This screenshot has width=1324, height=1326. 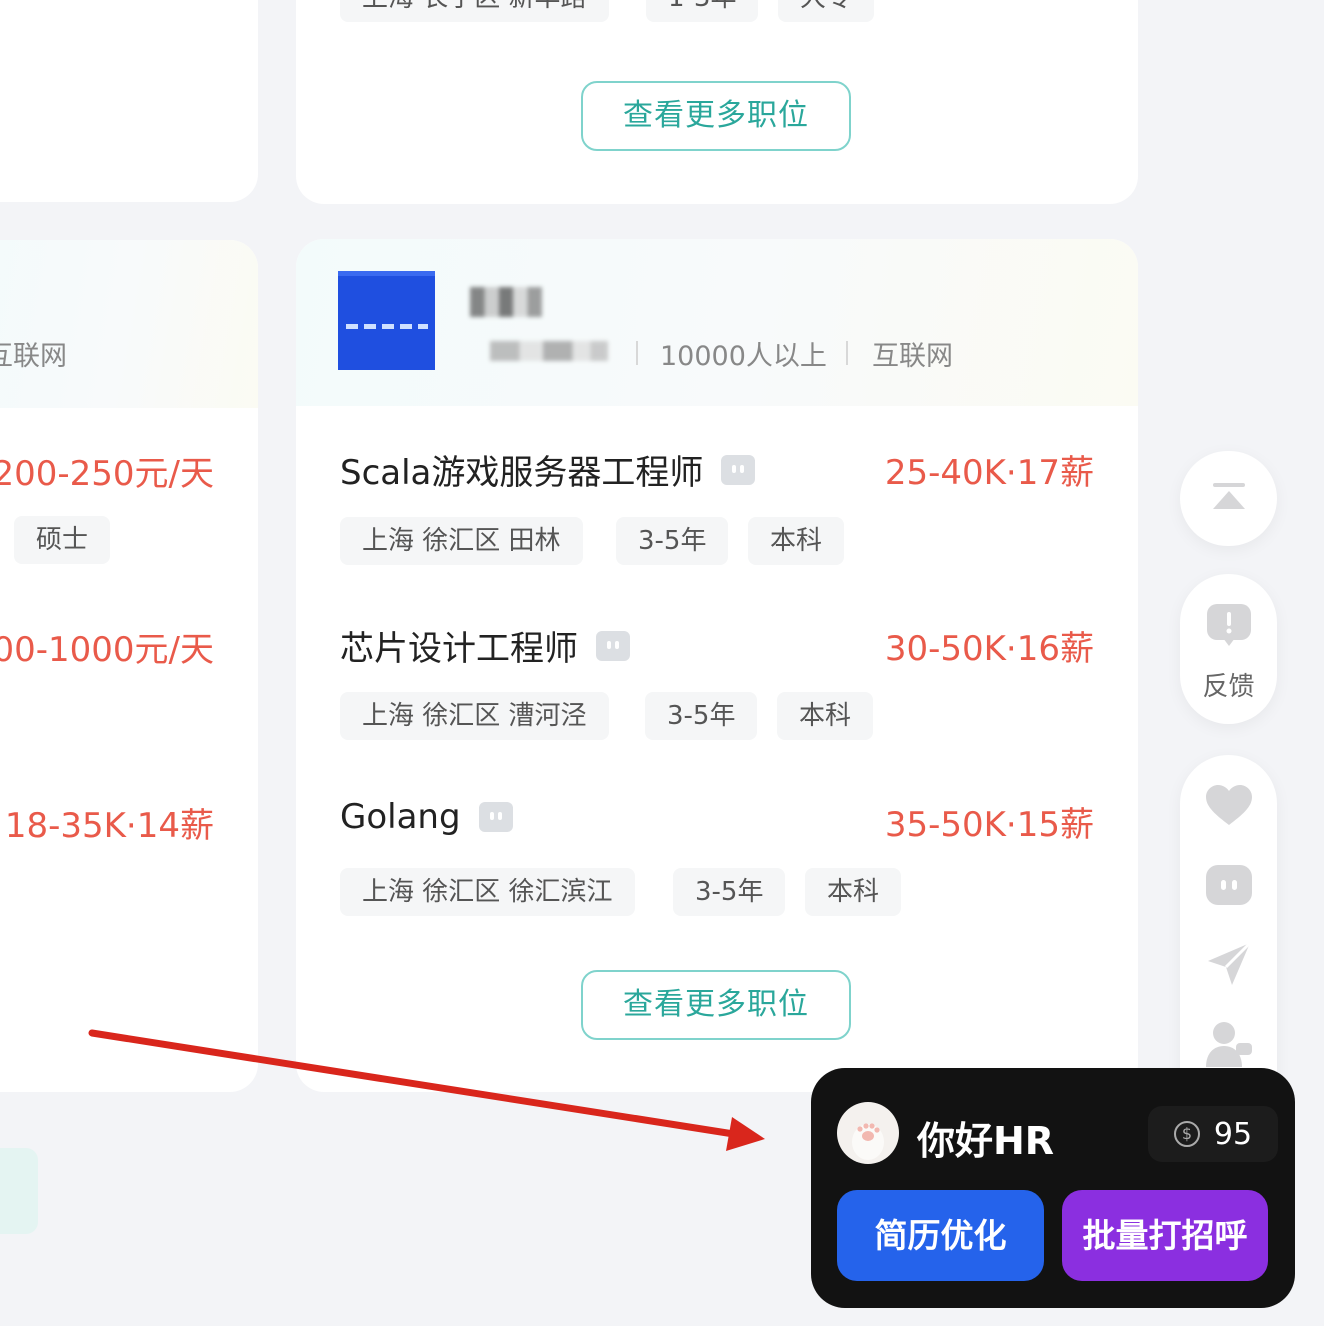 I want to click on job-tag: 上海 长宁区 新华路, so click(x=474, y=11).